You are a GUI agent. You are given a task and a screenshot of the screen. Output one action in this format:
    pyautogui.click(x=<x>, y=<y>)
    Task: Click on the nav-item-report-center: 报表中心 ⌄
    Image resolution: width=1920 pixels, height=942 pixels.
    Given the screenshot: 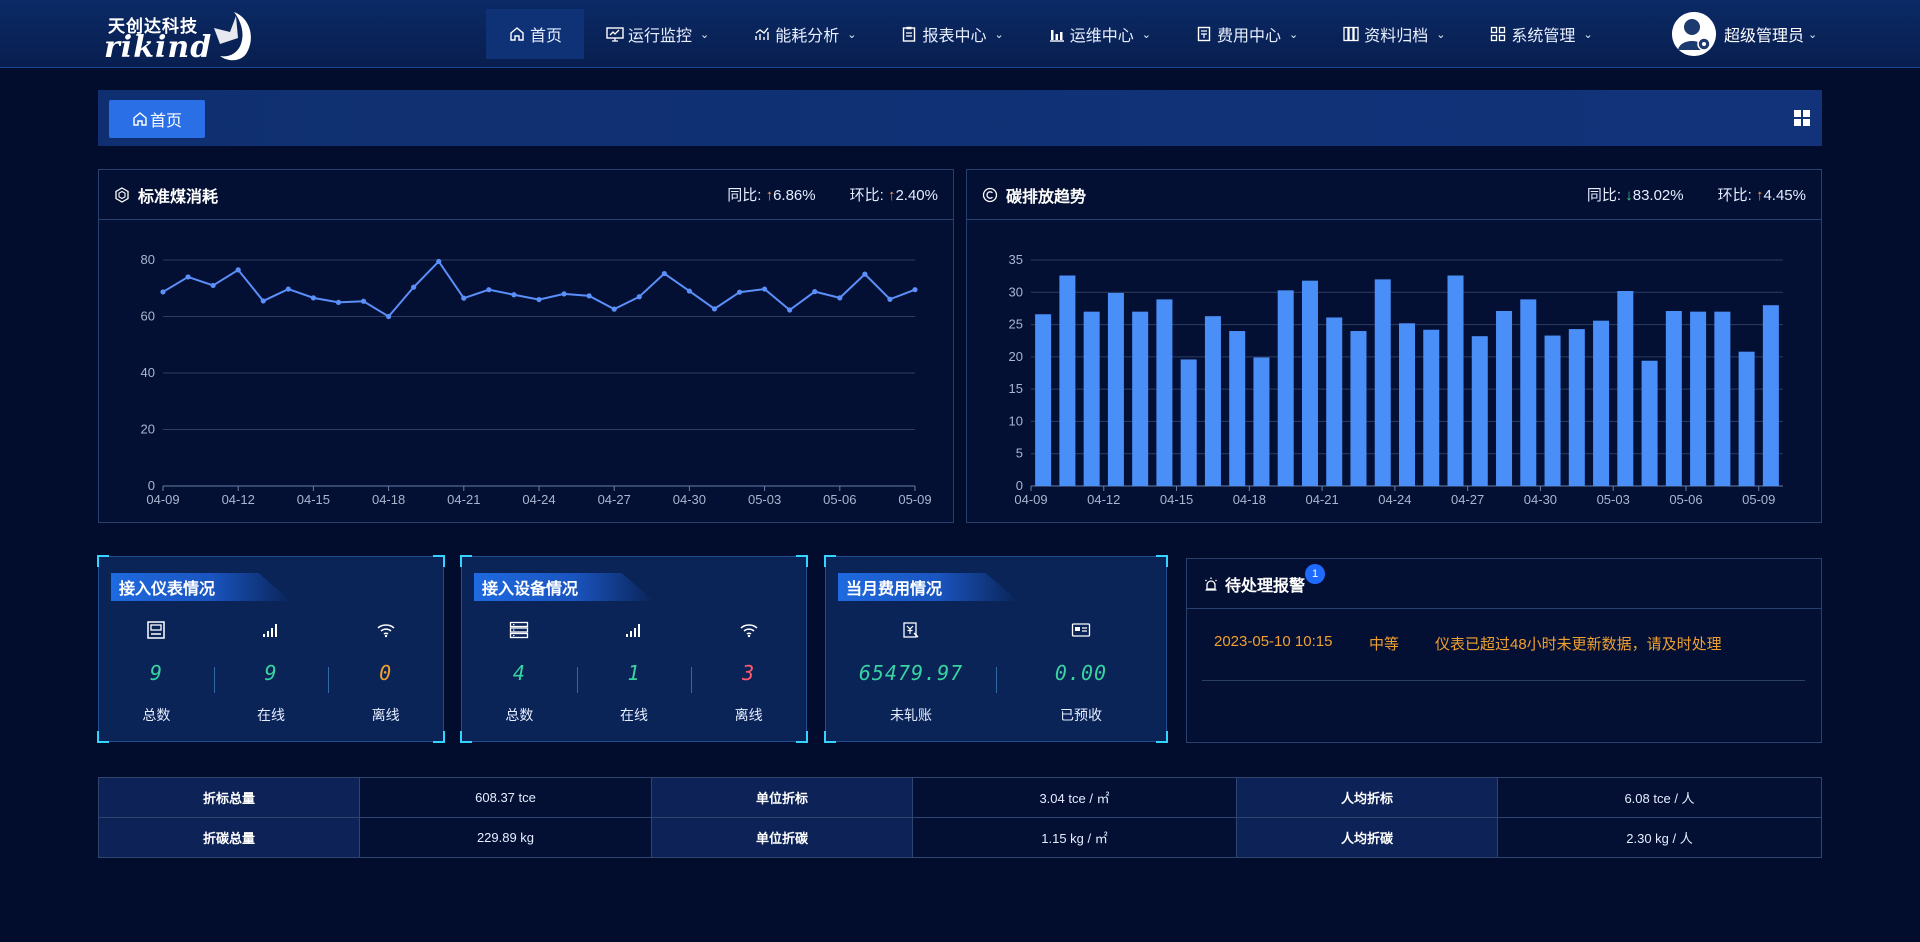 What is the action you would take?
    pyautogui.click(x=951, y=34)
    